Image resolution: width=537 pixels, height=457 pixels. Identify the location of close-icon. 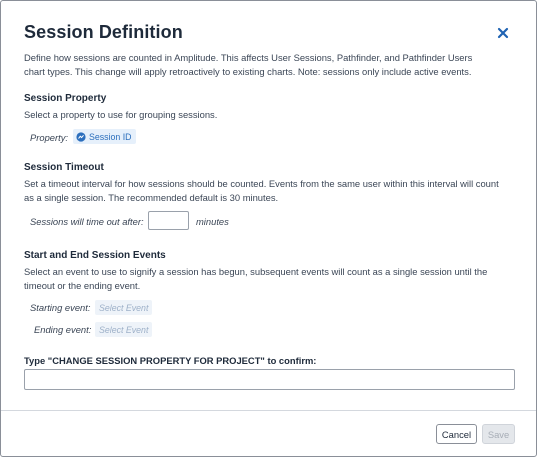
(503, 33).